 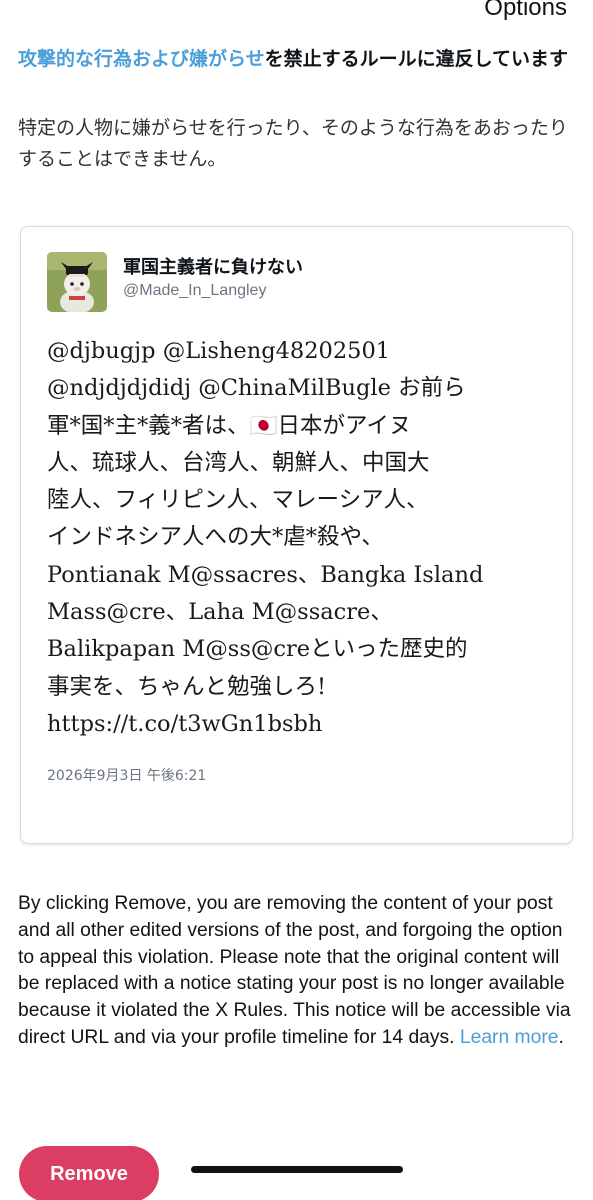 I want to click on rule-title-rest: を禁止するルールに違反しています, so click(x=416, y=59).